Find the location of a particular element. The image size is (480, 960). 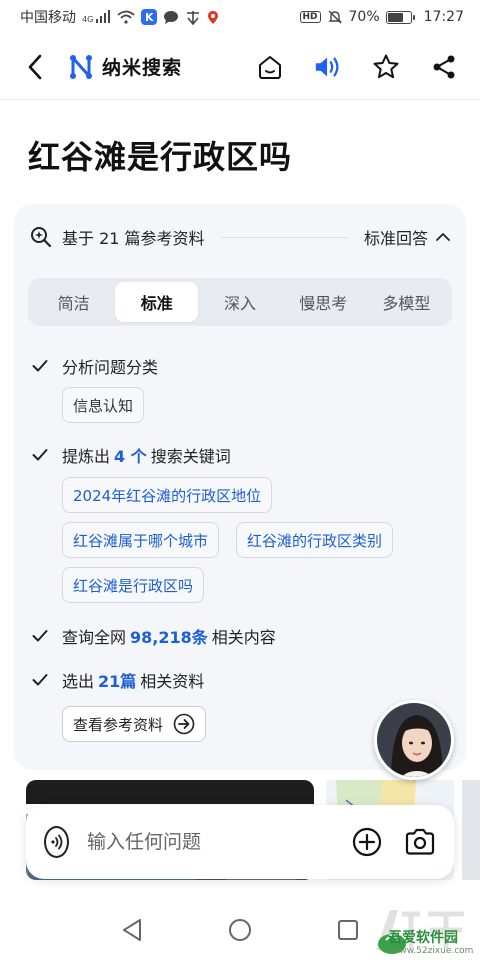

location-pin-icon is located at coordinates (213, 17).